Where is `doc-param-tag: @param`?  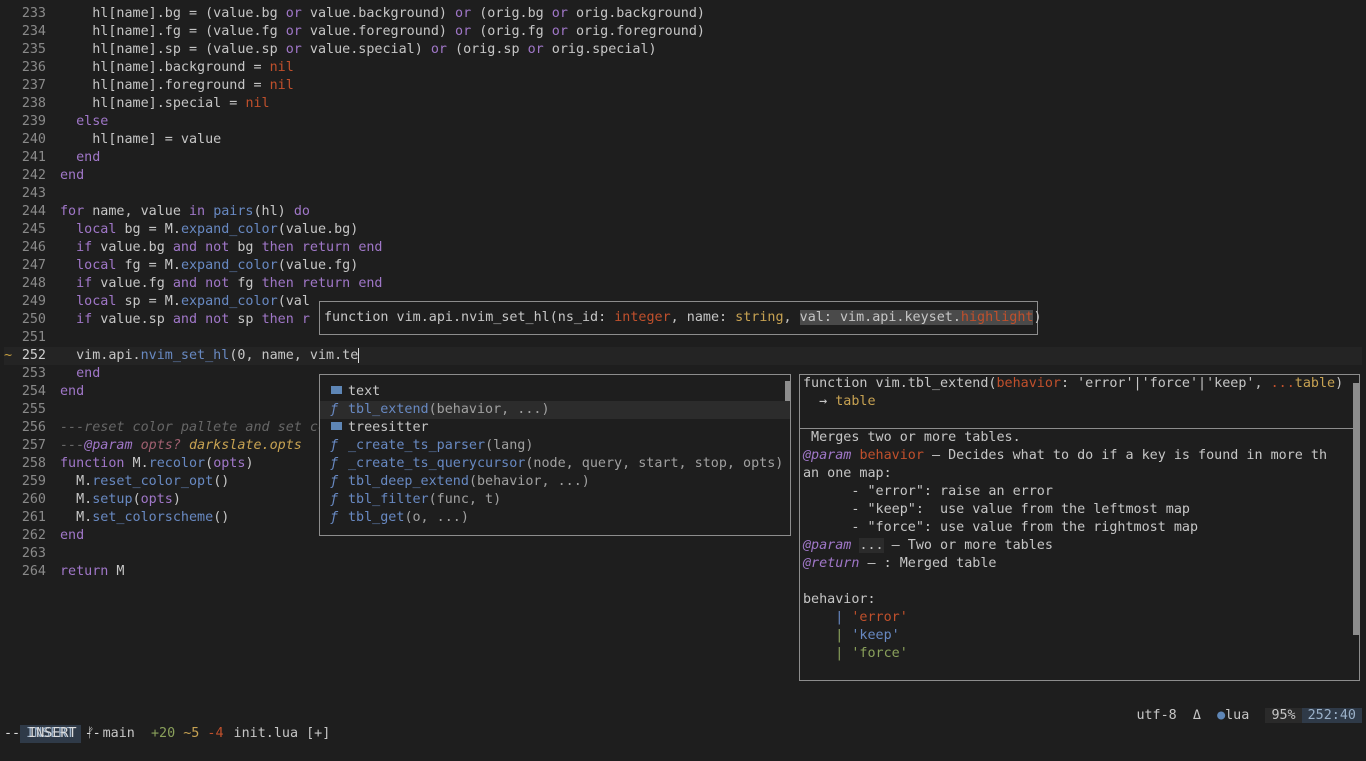 doc-param-tag: @param is located at coordinates (827, 545).